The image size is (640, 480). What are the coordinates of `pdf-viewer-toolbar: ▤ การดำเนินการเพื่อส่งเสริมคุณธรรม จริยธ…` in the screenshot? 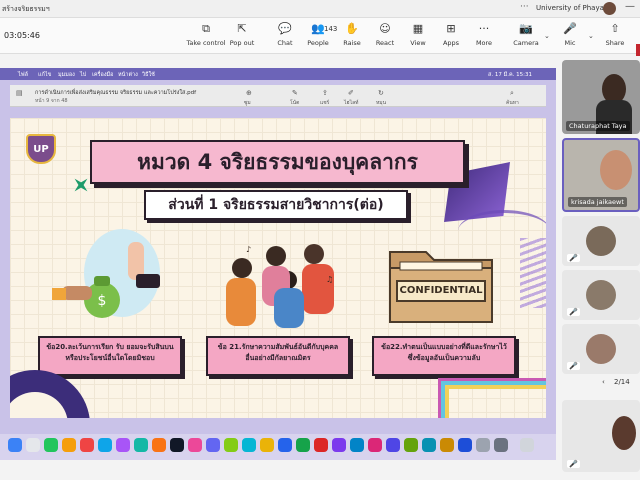 It's located at (278, 96).